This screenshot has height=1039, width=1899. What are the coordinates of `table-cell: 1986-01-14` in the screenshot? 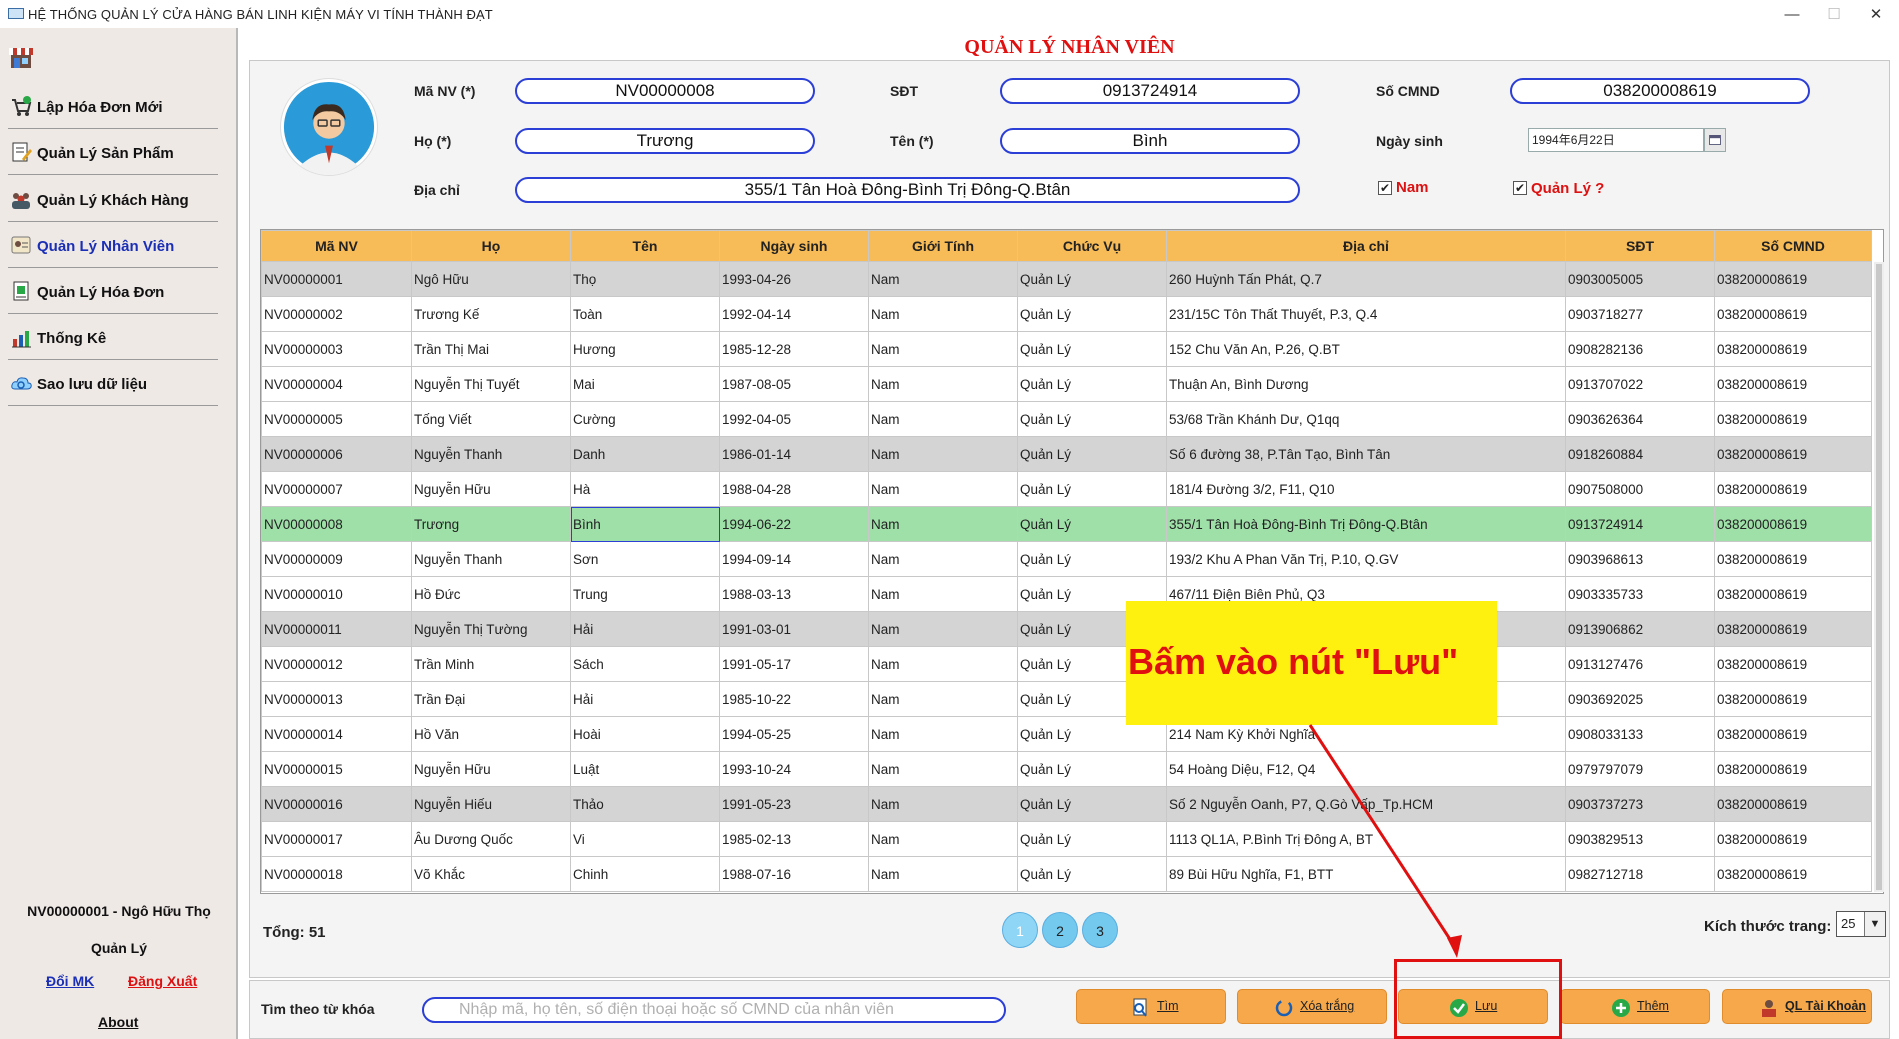 It's located at (794, 454).